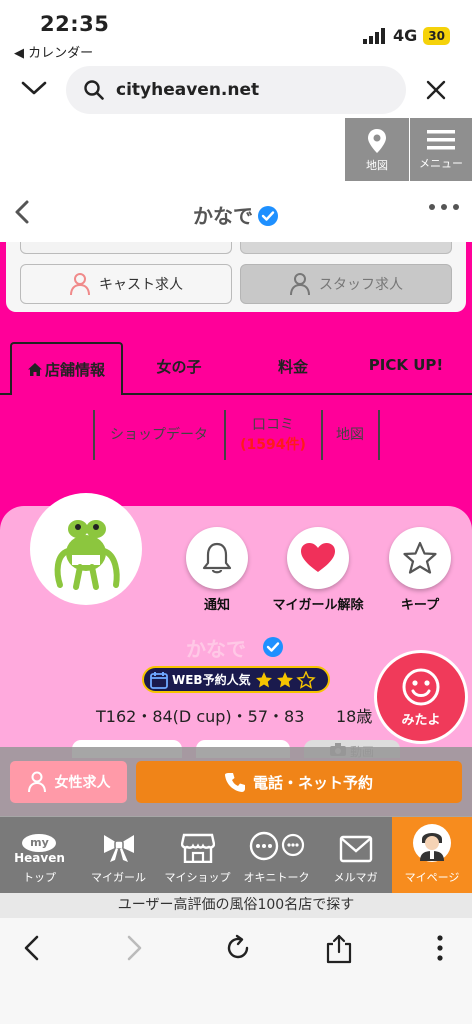 This screenshot has width=472, height=1024. I want to click on back-icon, so click(32, 948).